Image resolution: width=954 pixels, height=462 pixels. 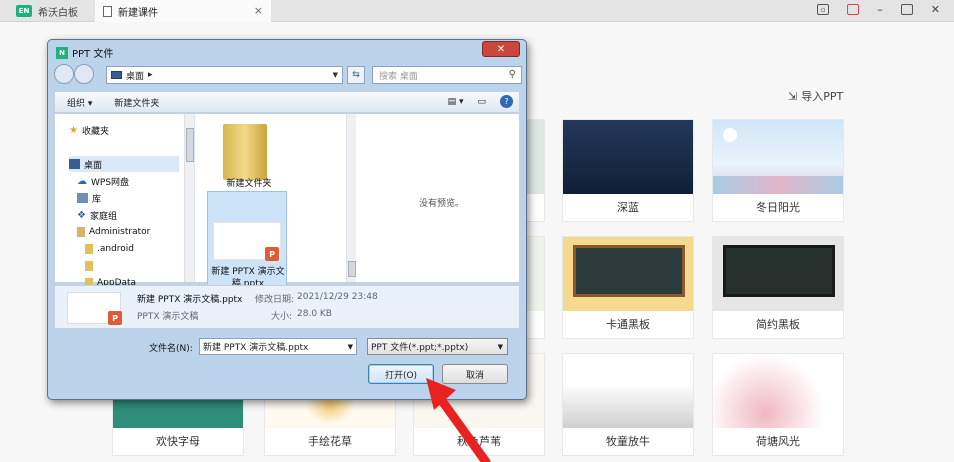 I want to click on no-preview-text: 没有预览。, so click(x=442, y=204).